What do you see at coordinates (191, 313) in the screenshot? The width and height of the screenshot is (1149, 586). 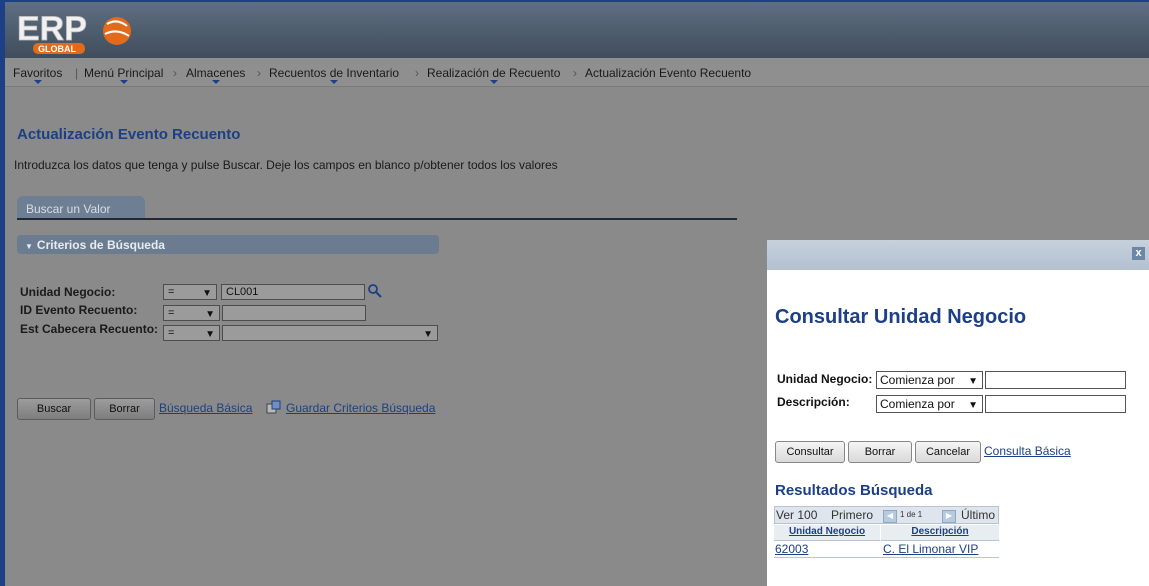 I see `id-evento-operator-select: = ▼` at bounding box center [191, 313].